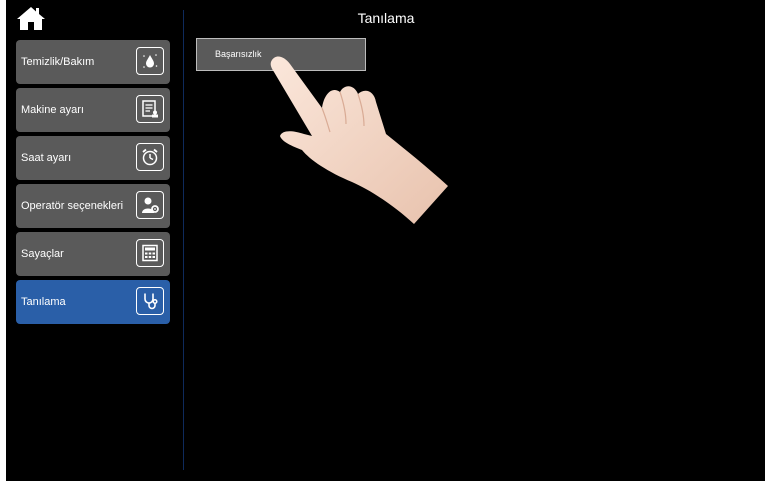 Image resolution: width=768 pixels, height=485 pixels. I want to click on sidebar-item-label: Makine ayarı, so click(52, 110).